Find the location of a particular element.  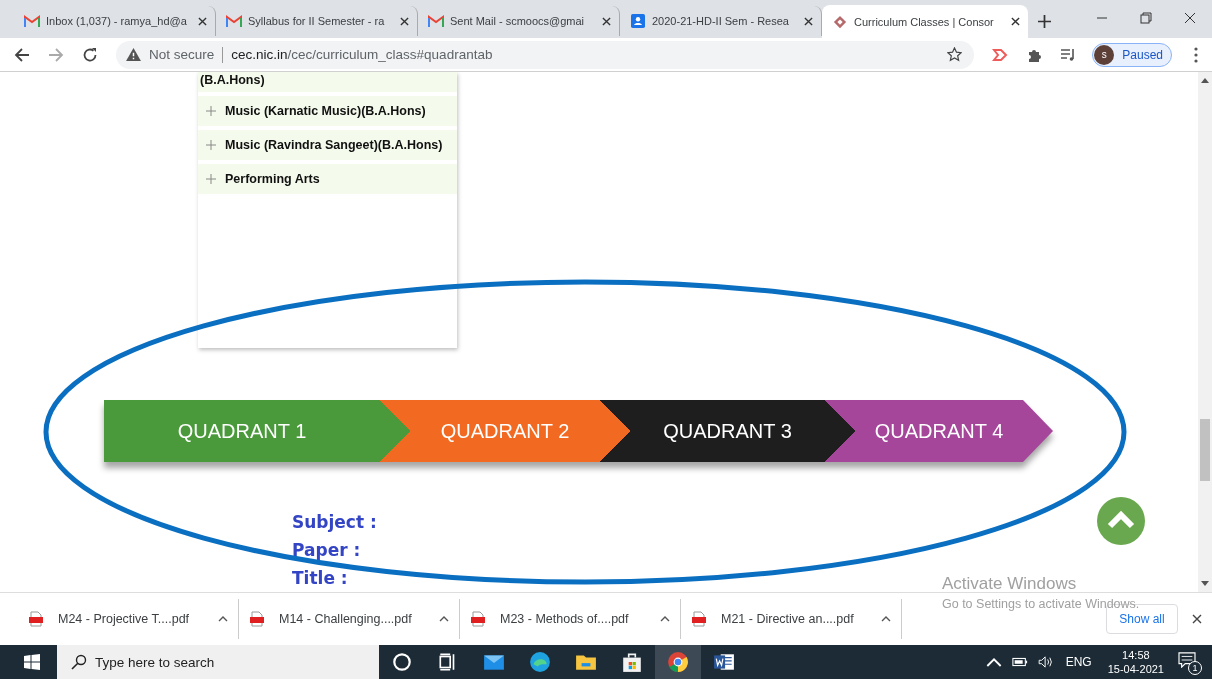

course-item: Music (Karnatic Music)(B.A.Hons) is located at coordinates (327, 111).